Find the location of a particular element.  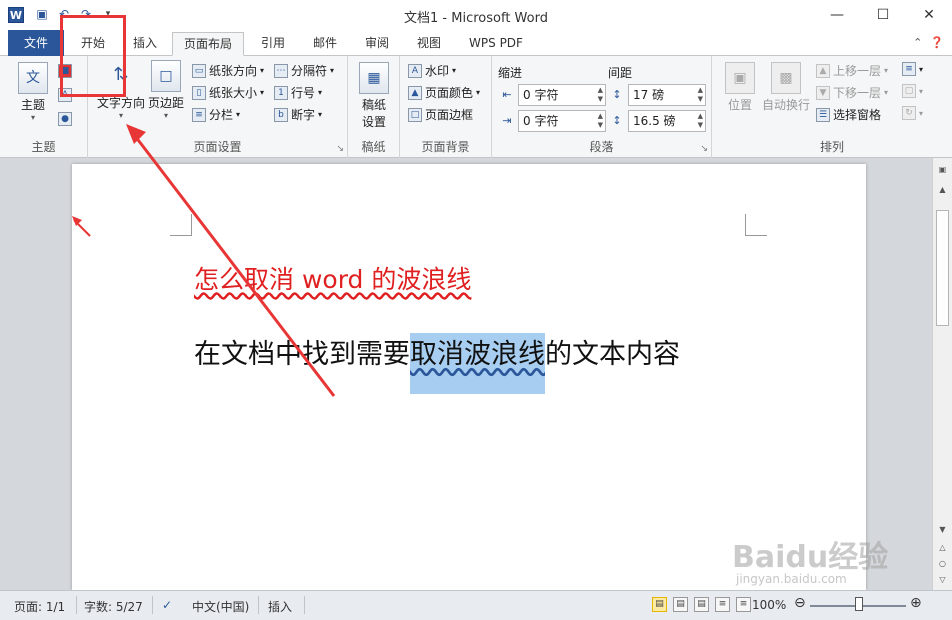

web-layout-view-icon: ▤ is located at coordinates (701, 604).